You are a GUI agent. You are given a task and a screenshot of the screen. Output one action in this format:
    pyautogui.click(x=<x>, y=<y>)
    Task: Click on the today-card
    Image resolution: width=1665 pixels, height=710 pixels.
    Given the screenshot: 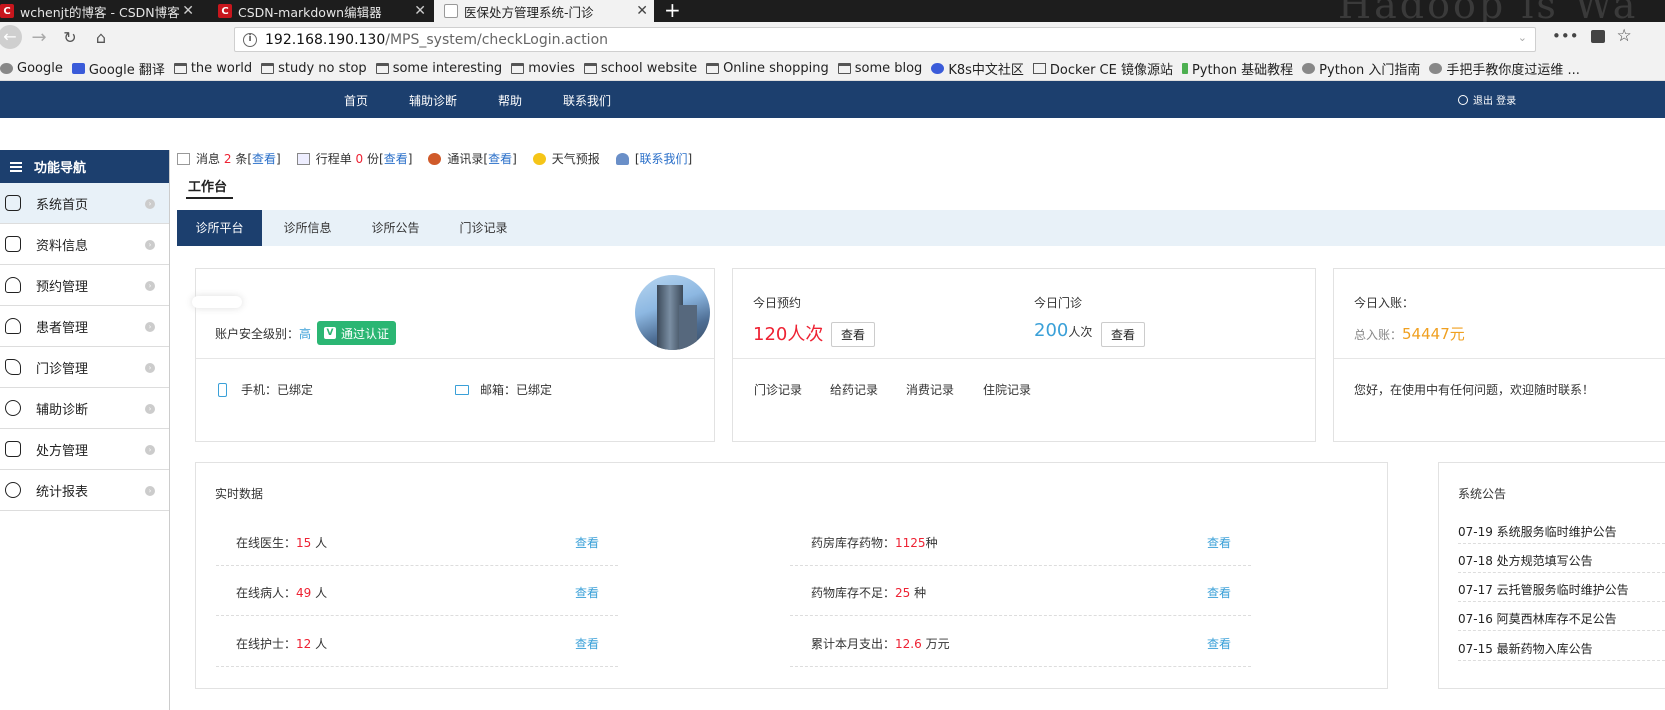 What is the action you would take?
    pyautogui.click(x=1024, y=355)
    